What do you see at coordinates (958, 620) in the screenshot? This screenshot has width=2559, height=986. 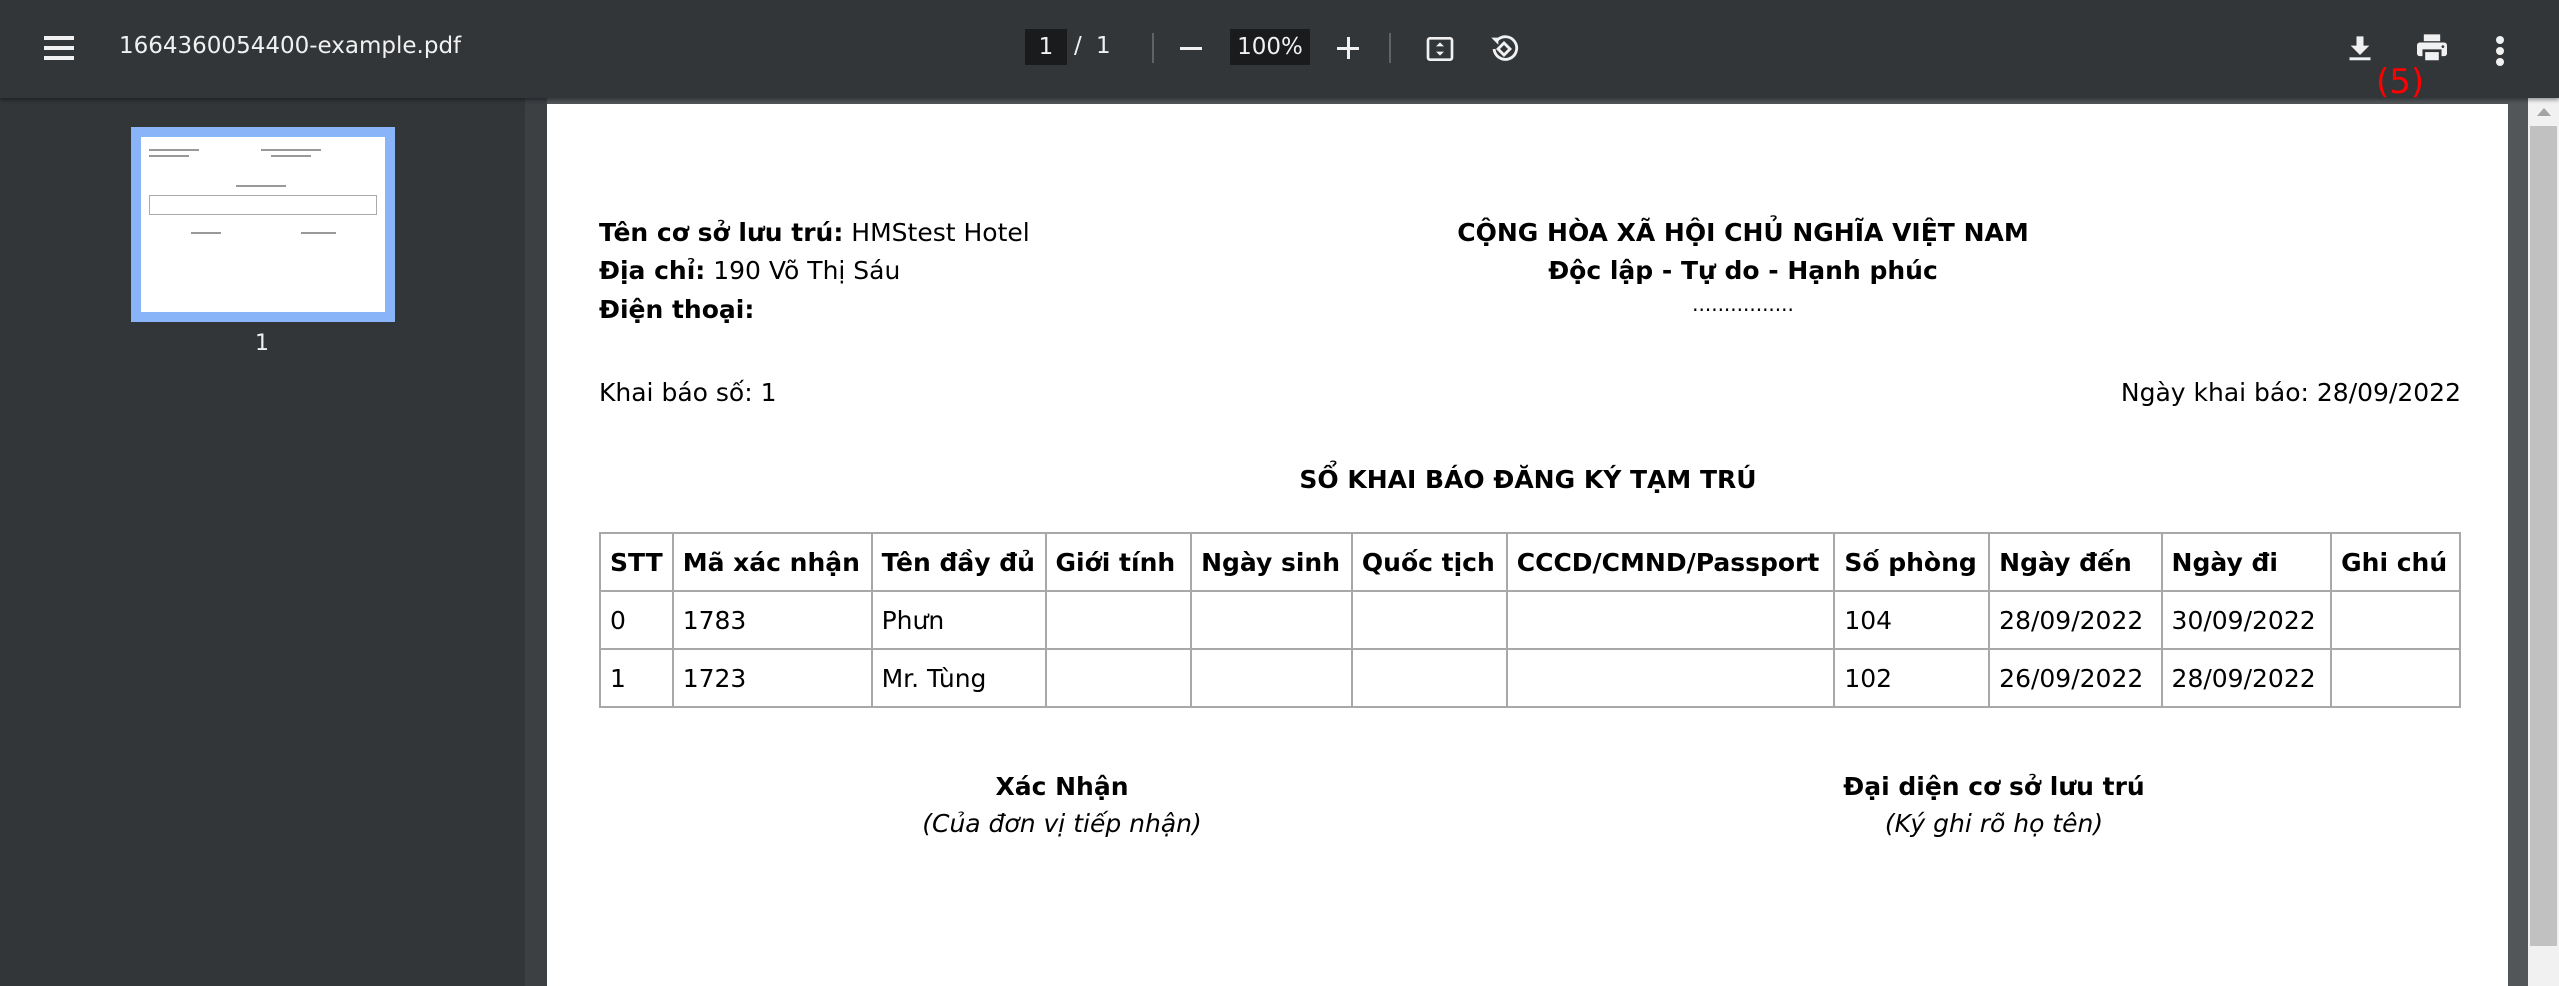 I see `table-cell: Phưn` at bounding box center [958, 620].